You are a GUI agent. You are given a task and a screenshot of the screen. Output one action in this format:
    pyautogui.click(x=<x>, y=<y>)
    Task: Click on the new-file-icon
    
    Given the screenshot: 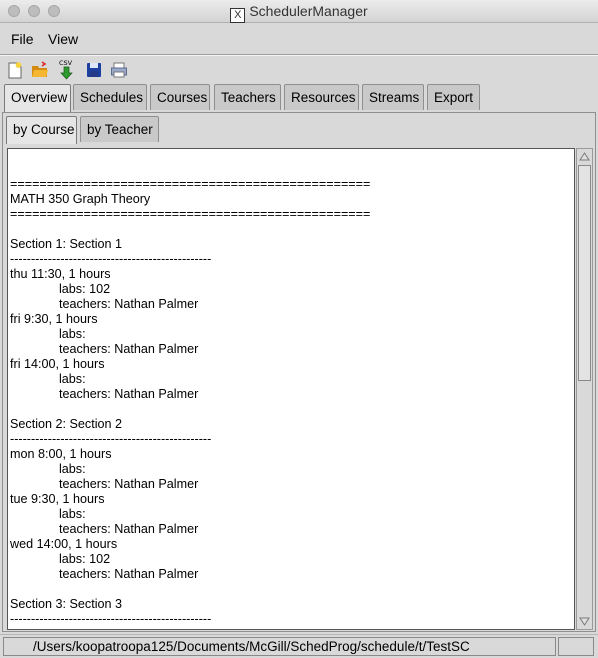 What is the action you would take?
    pyautogui.click(x=15, y=70)
    